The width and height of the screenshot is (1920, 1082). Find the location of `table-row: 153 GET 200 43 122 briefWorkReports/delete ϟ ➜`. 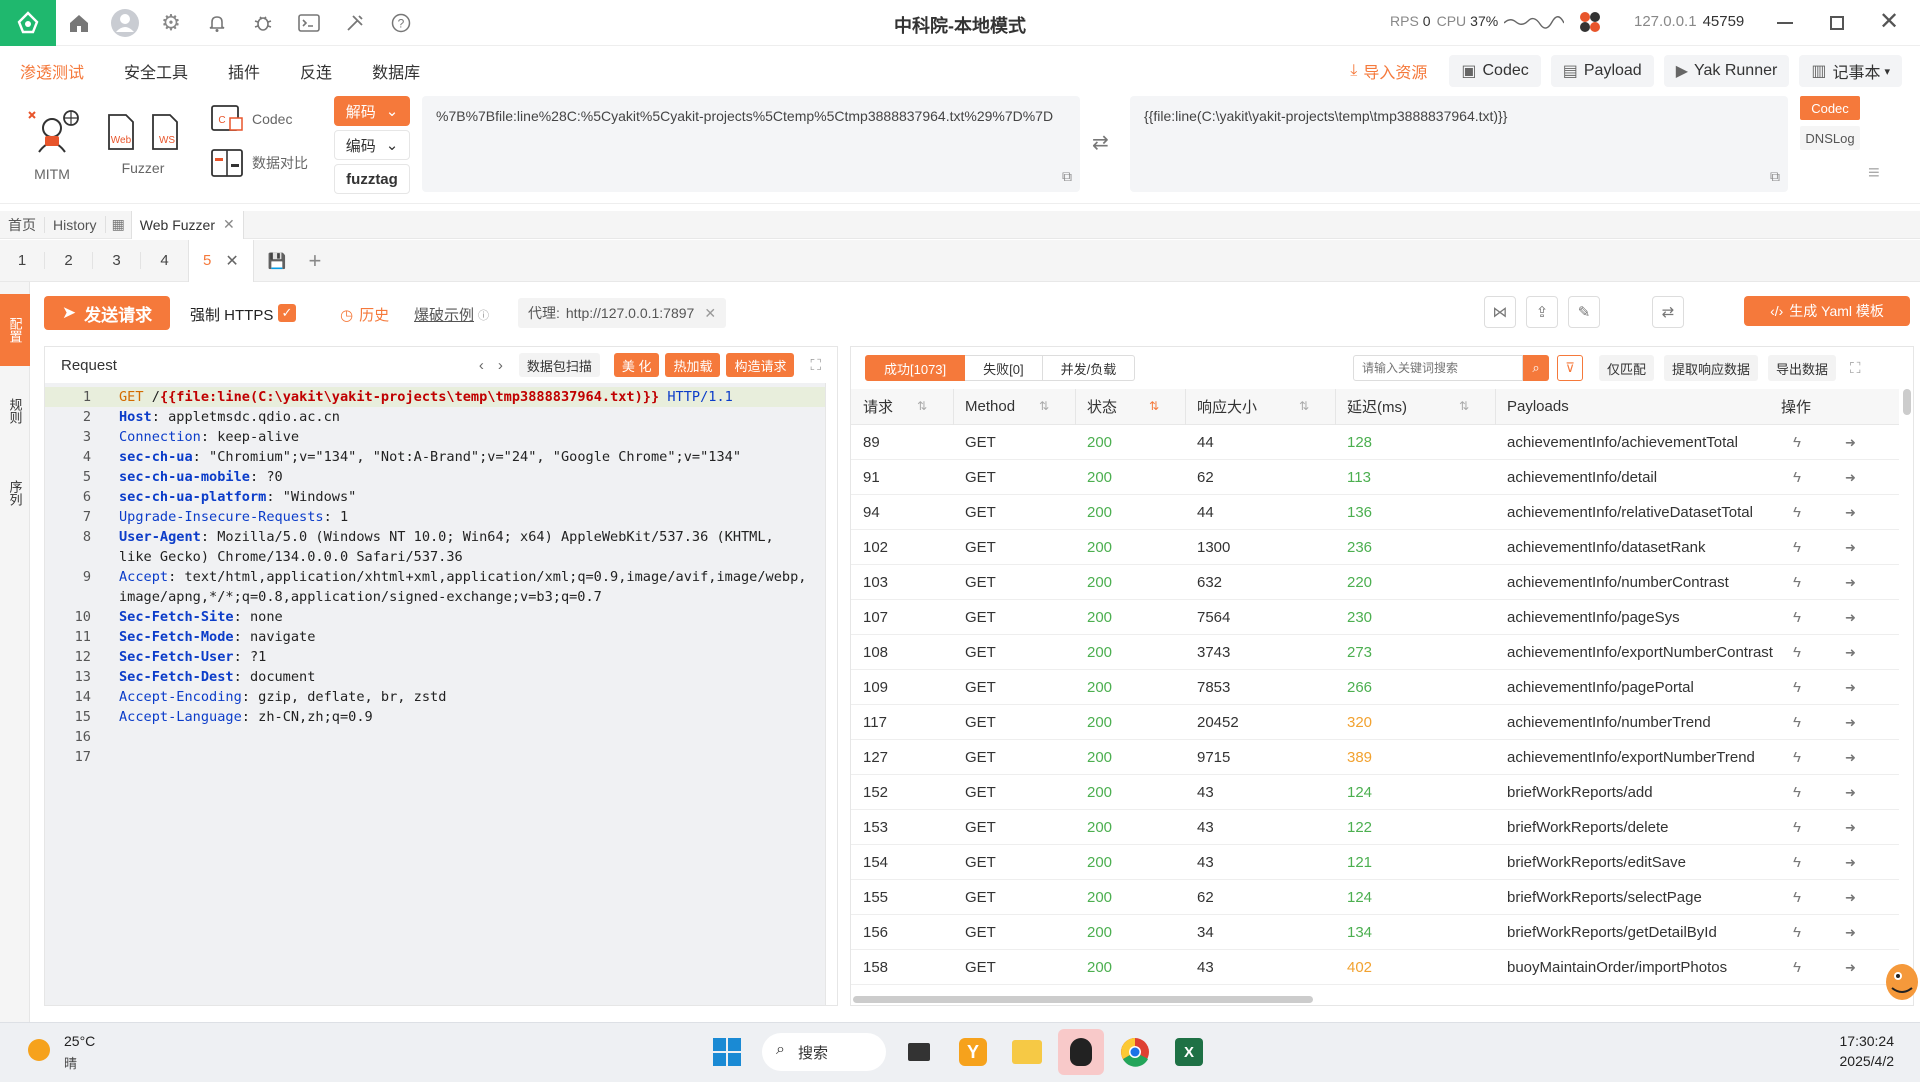

table-row: 153 GET 200 43 122 briefWorkReports/delete ϟ ➜ is located at coordinates (1375, 827).